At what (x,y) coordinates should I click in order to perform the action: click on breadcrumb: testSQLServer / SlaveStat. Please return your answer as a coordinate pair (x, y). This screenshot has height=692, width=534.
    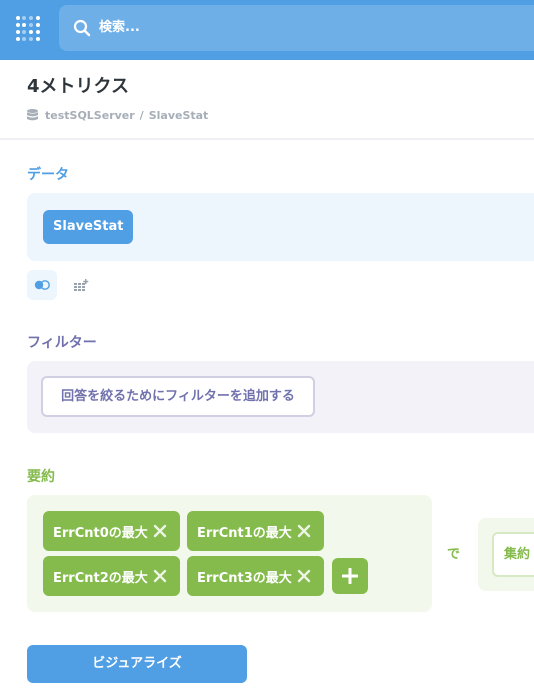
    Looking at the image, I should click on (117, 115).